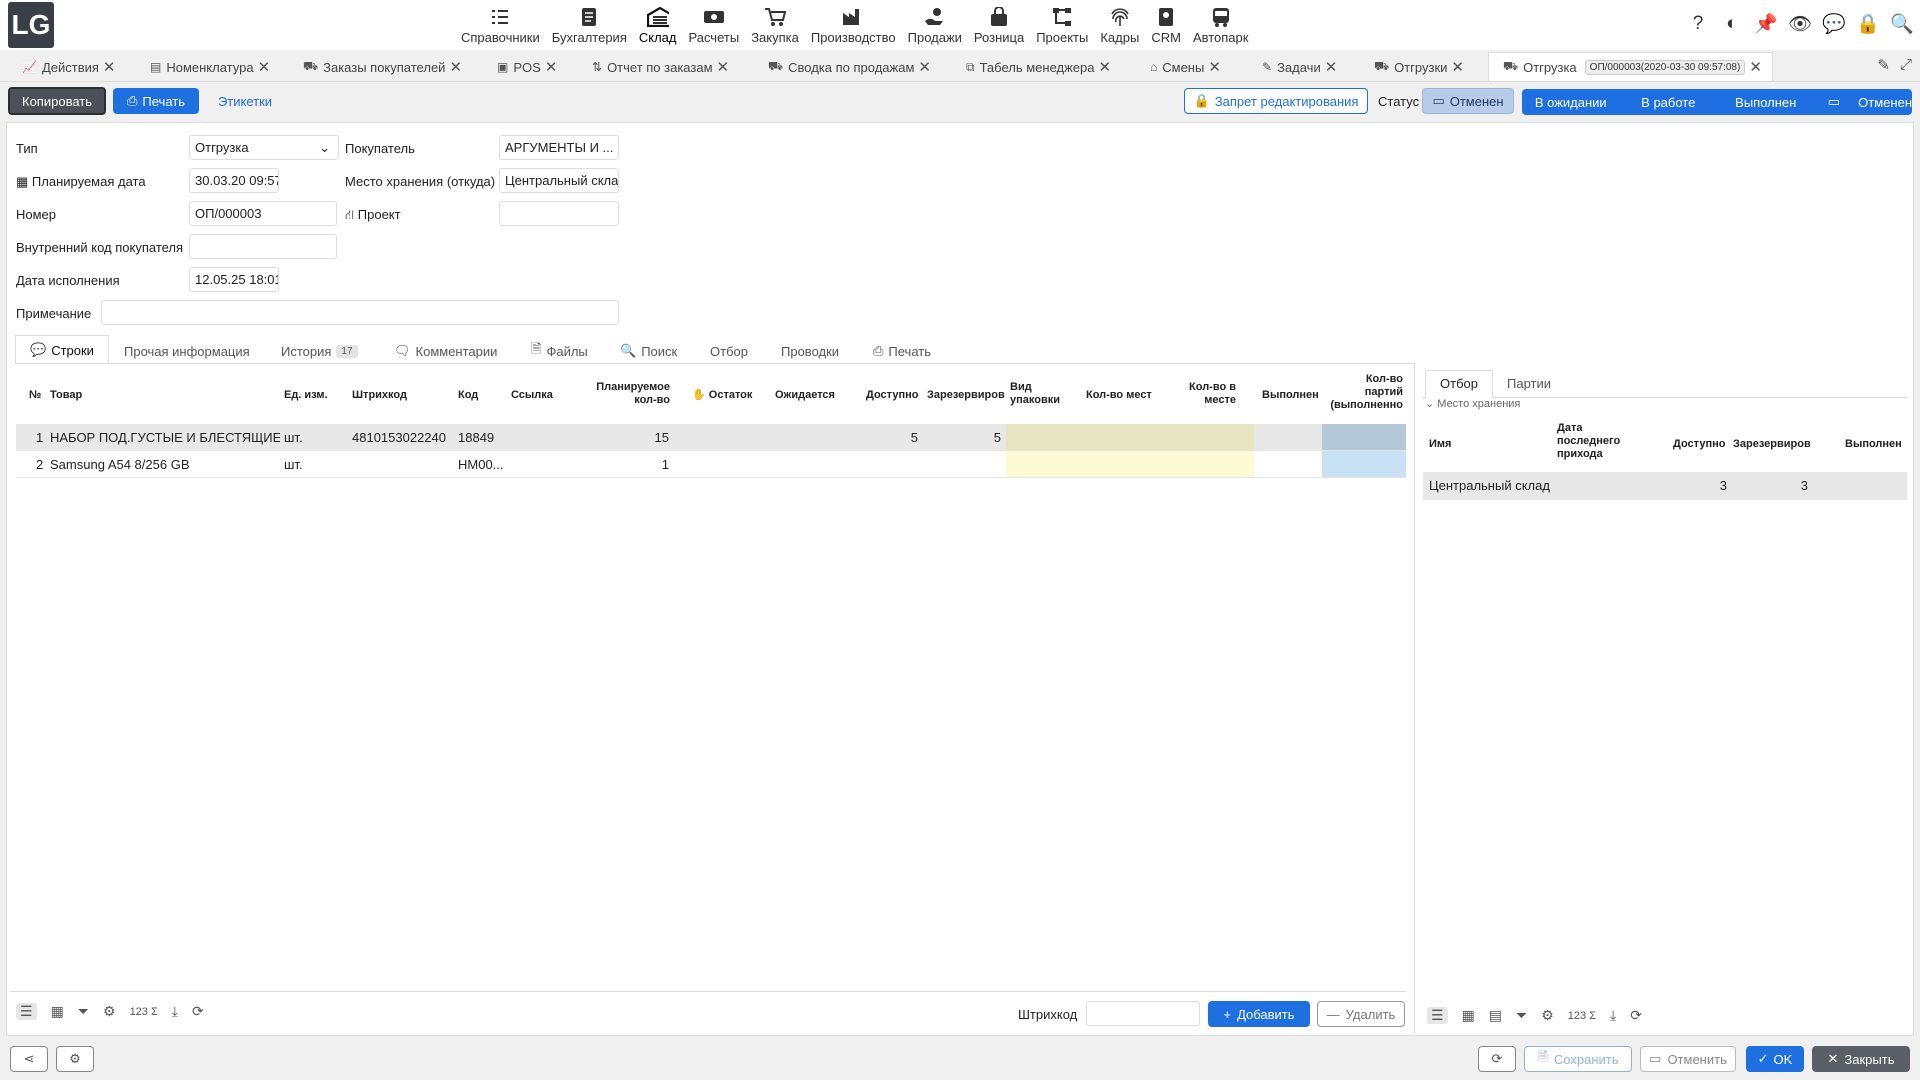 This screenshot has width=1920, height=1080. What do you see at coordinates (1630, 66) in the screenshot?
I see `tab-shipment-active: ⛟ Отгрузка ОП/000003(2020-03-30 09:57:08) ✕` at bounding box center [1630, 66].